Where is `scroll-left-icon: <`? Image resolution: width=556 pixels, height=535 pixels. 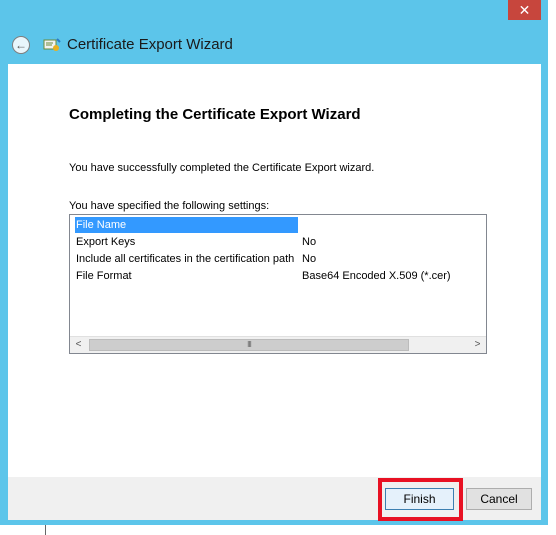 scroll-left-icon: < is located at coordinates (78, 345).